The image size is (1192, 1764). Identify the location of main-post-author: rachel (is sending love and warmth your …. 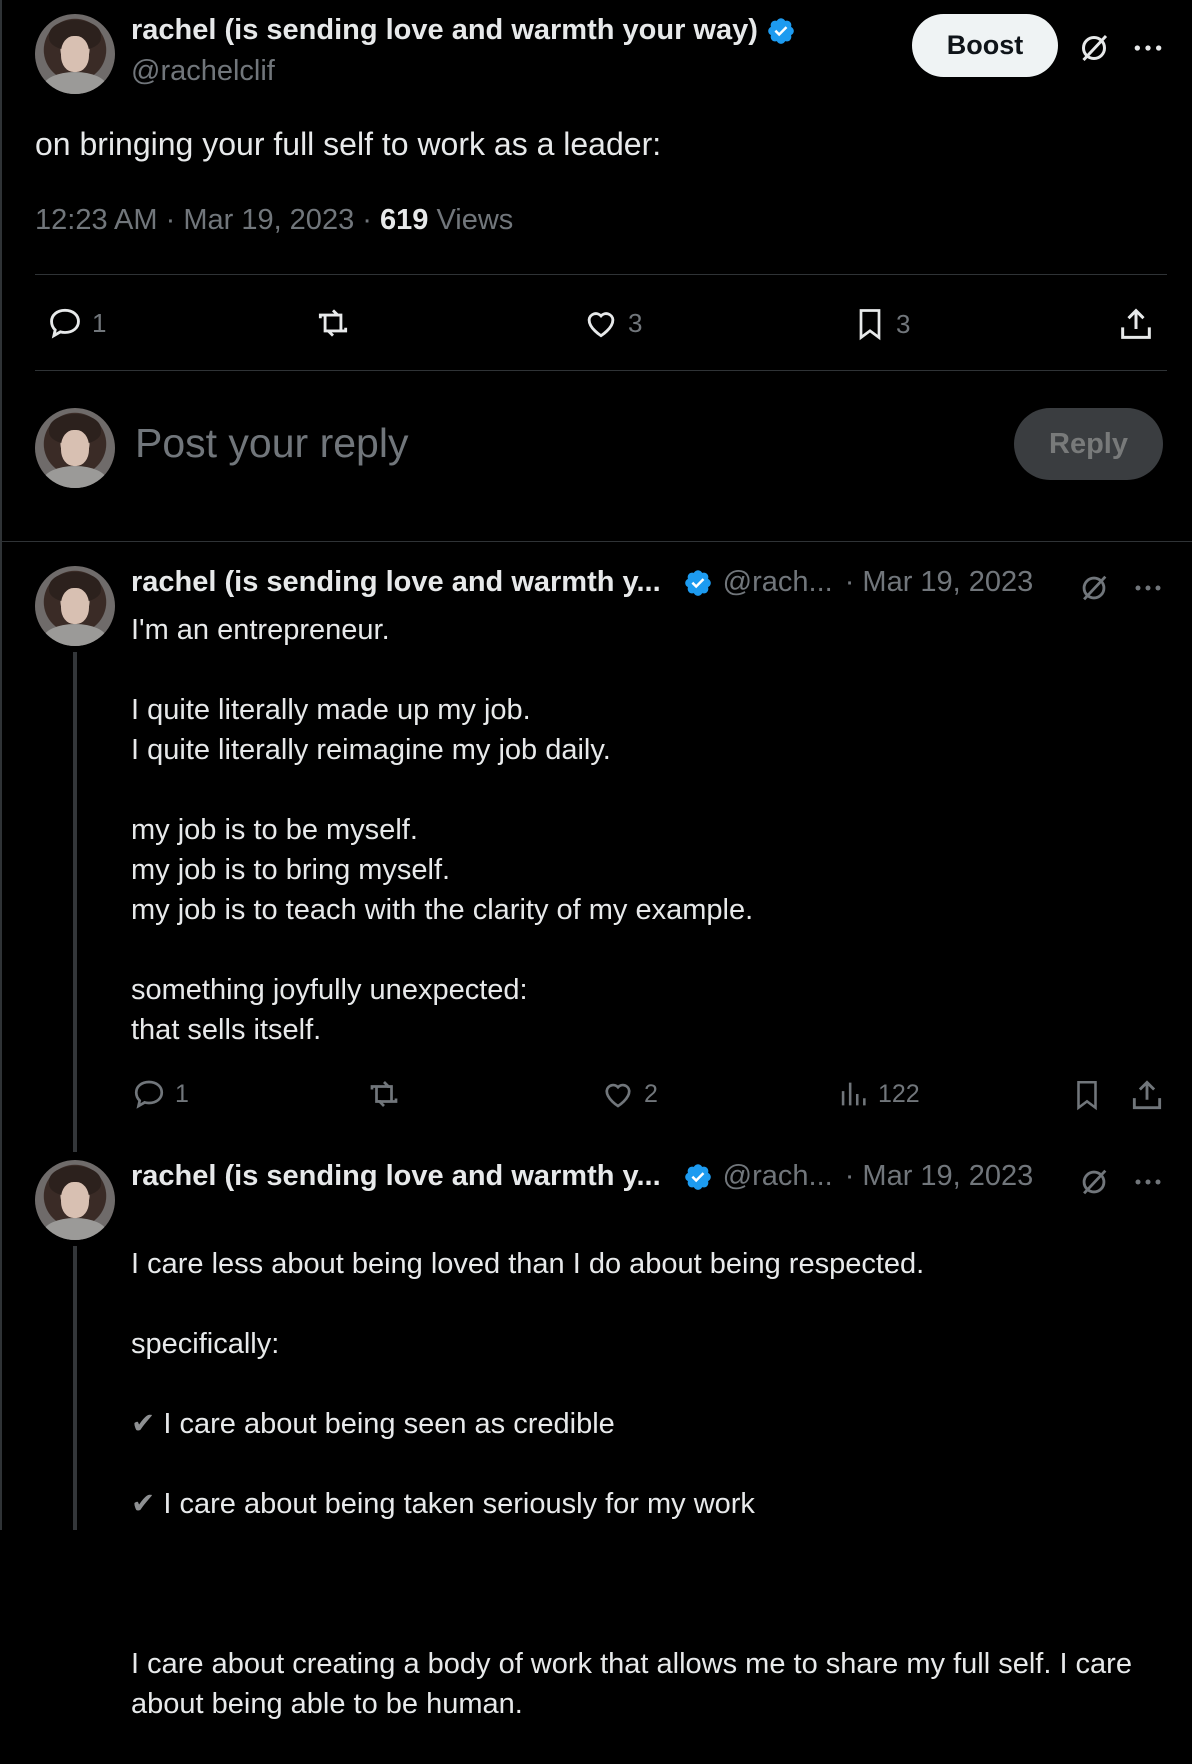
(463, 30).